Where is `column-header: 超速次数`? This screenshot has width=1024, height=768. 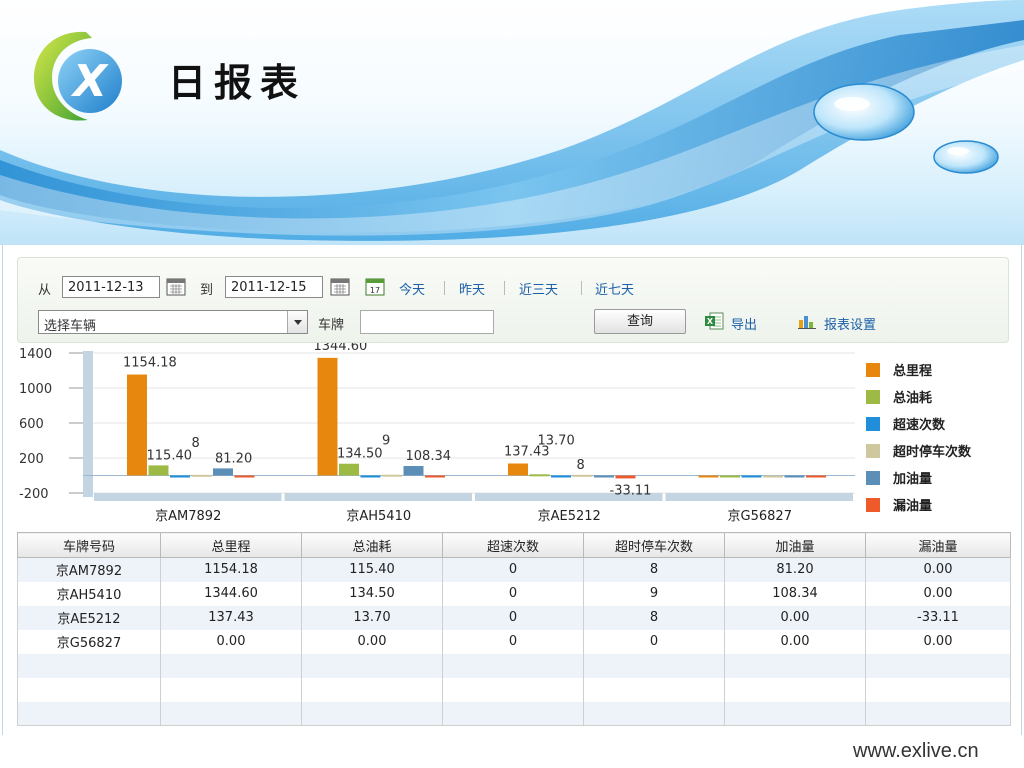 column-header: 超速次数 is located at coordinates (513, 545).